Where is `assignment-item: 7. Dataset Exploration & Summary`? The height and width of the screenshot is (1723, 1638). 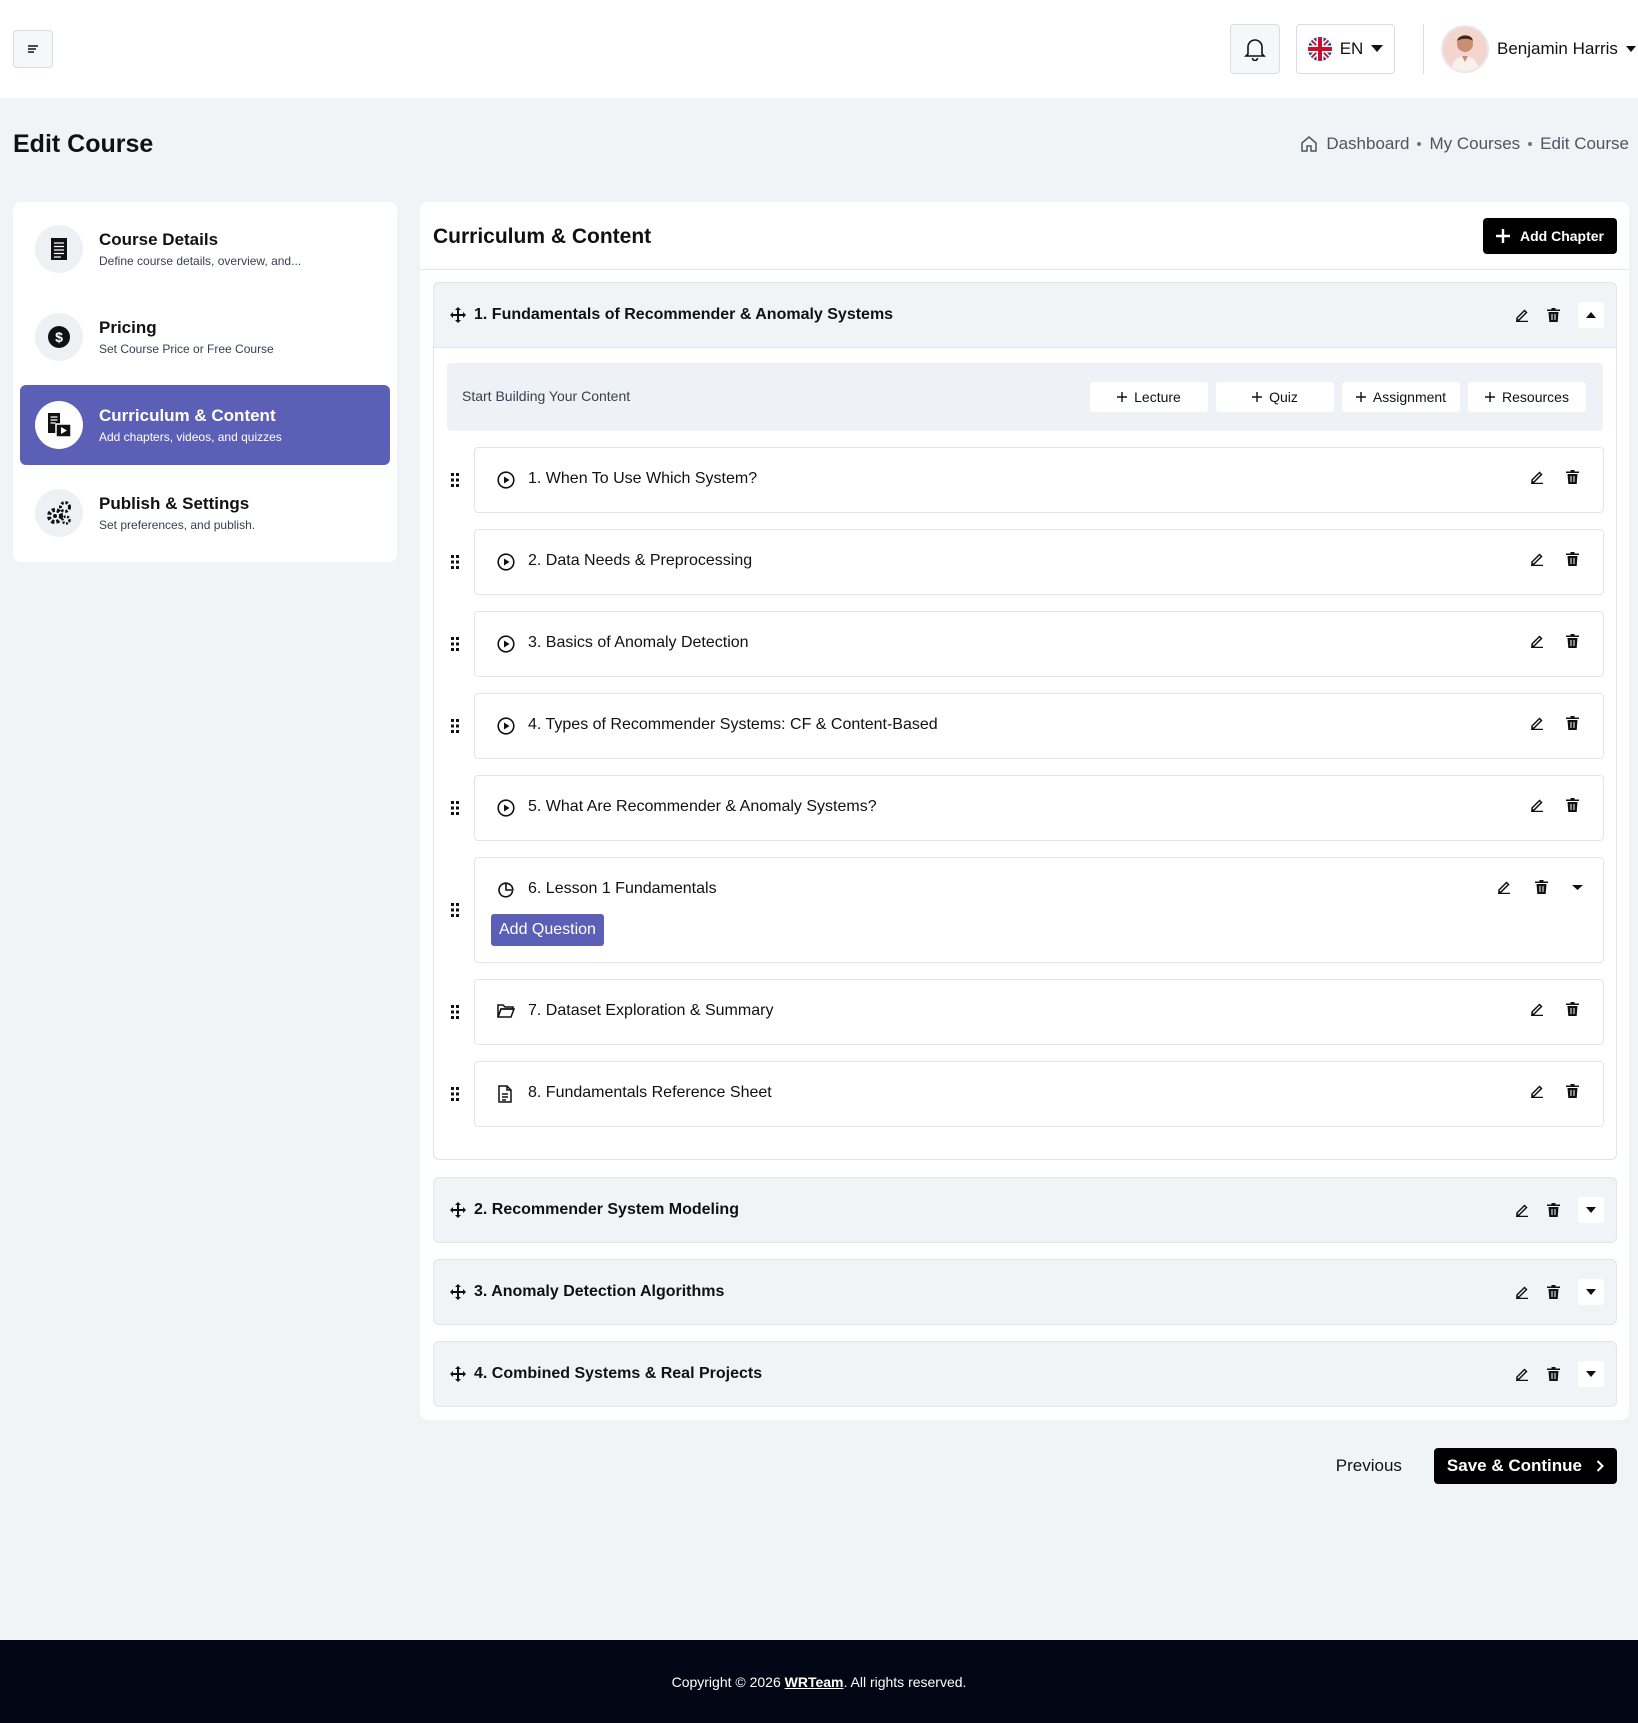 assignment-item: 7. Dataset Exploration & Summary is located at coordinates (1039, 1012).